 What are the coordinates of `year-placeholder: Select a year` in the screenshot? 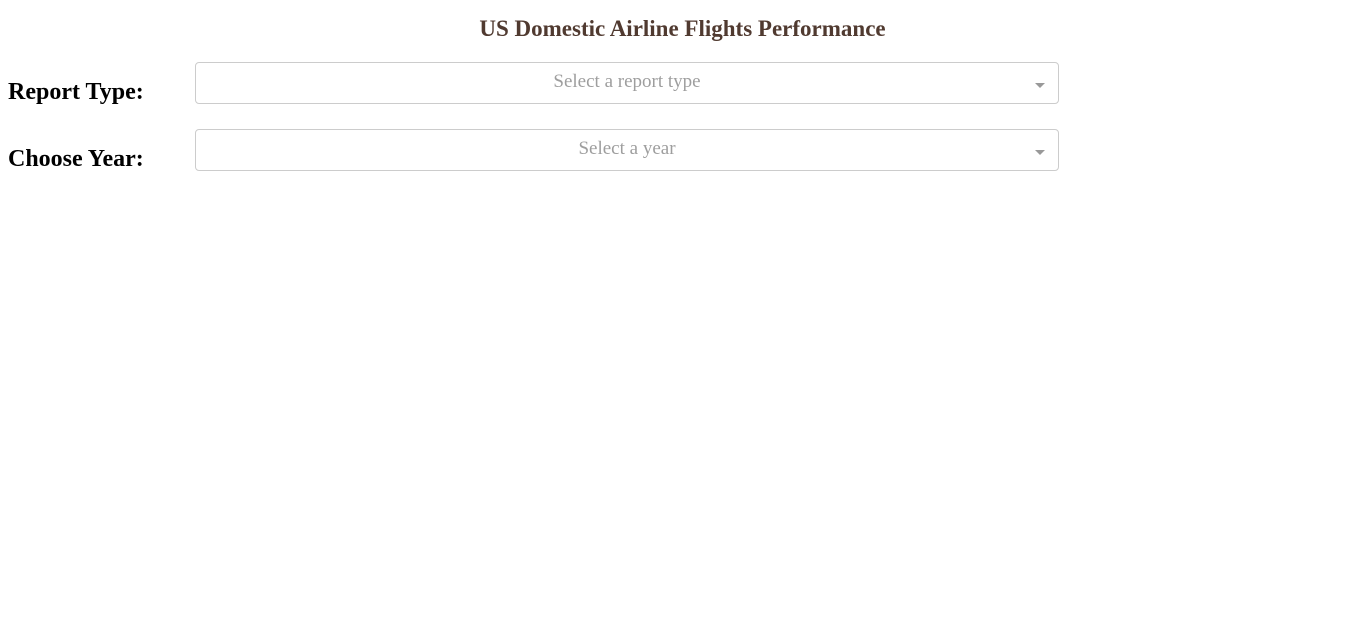 It's located at (627, 148).